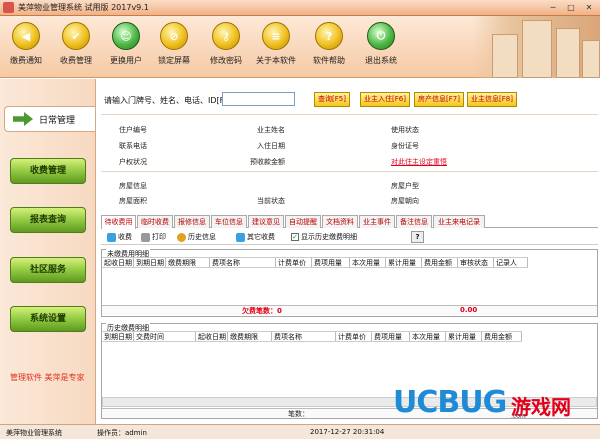 The width and height of the screenshot is (600, 439). What do you see at coordinates (303, 221) in the screenshot?
I see `tab-reminders: 自动提醒` at bounding box center [303, 221].